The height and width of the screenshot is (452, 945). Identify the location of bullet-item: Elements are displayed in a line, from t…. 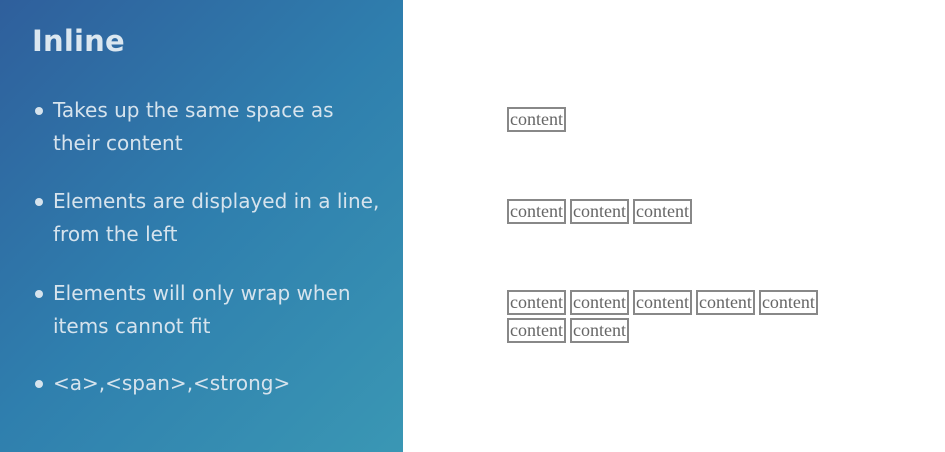
(207, 218).